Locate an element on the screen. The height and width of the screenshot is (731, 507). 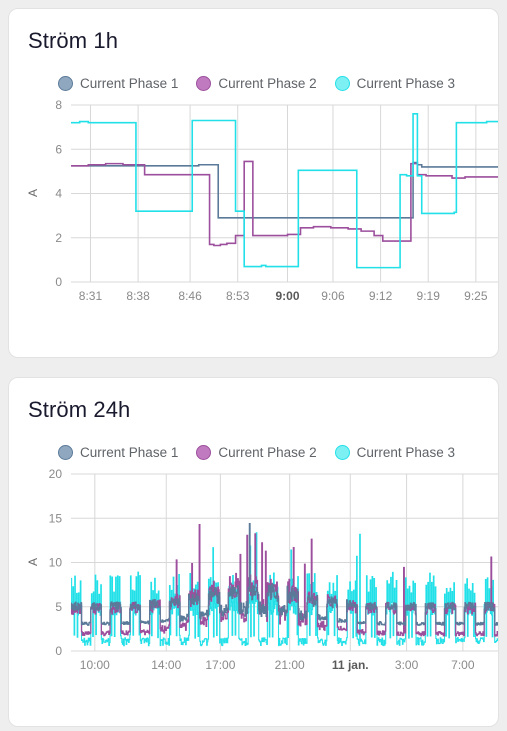
x-axis-tick-label: 7:00 is located at coordinates (463, 665).